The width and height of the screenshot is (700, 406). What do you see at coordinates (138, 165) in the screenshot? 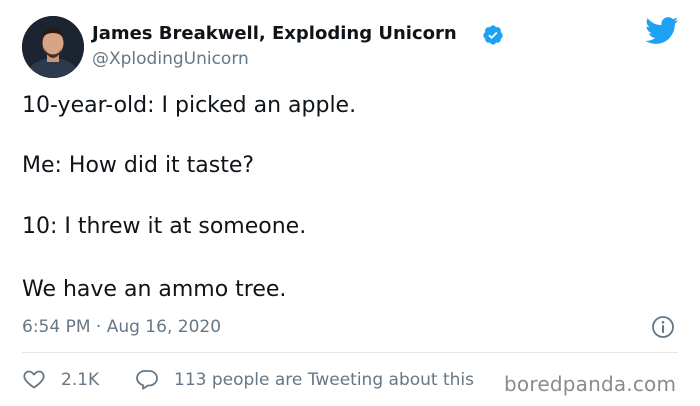
I see `tweet-text-line: Me: How did it taste?` at bounding box center [138, 165].